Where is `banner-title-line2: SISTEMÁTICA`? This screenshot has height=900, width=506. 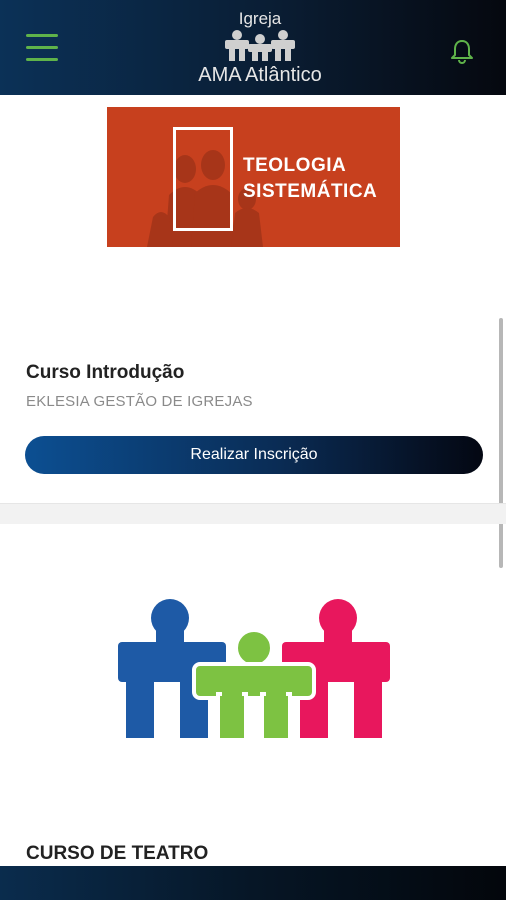
banner-title-line2: SISTEMÁTICA is located at coordinates (310, 191).